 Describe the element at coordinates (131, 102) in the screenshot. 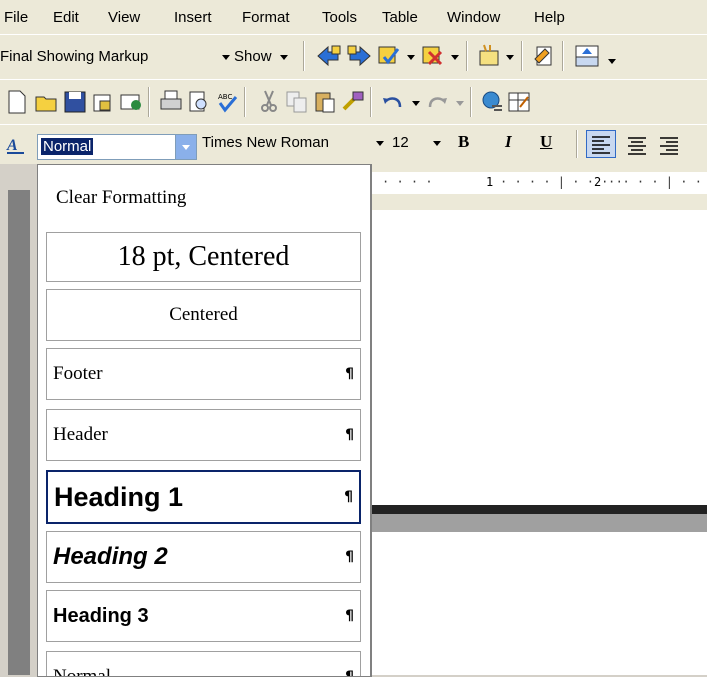

I see `email-icon` at that location.